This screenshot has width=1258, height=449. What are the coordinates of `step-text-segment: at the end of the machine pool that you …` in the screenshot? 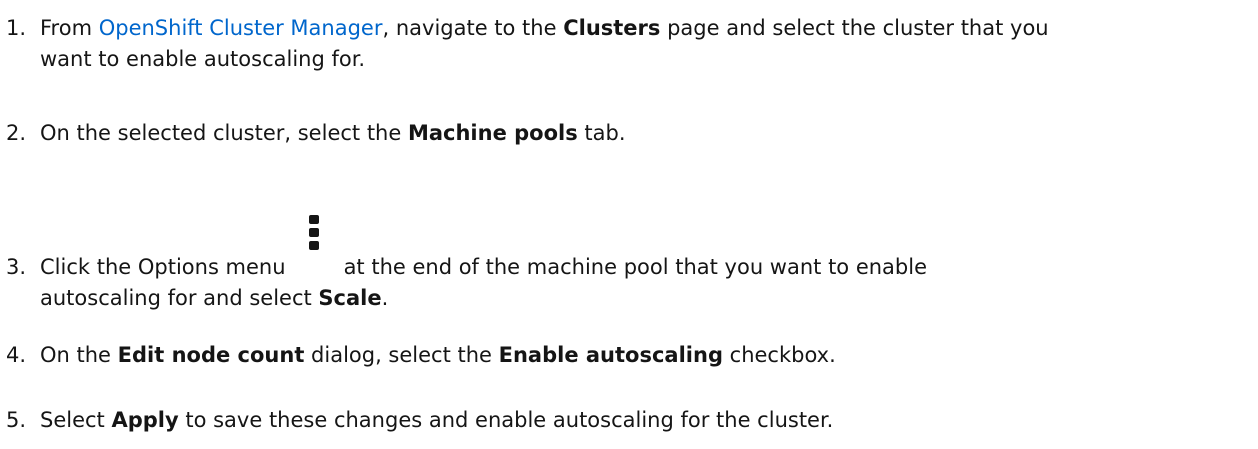 It's located at (635, 267).